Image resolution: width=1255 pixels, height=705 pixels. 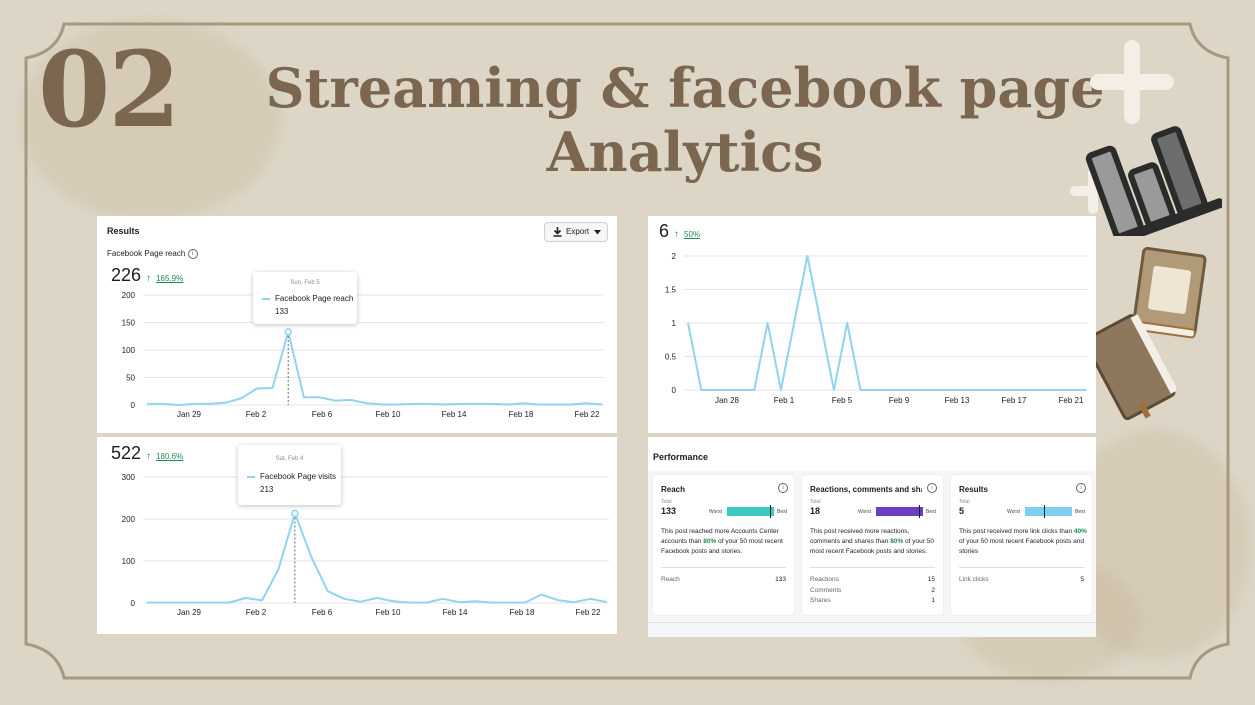 What do you see at coordinates (170, 278) in the screenshot?
I see `change-percent: 165.9%` at bounding box center [170, 278].